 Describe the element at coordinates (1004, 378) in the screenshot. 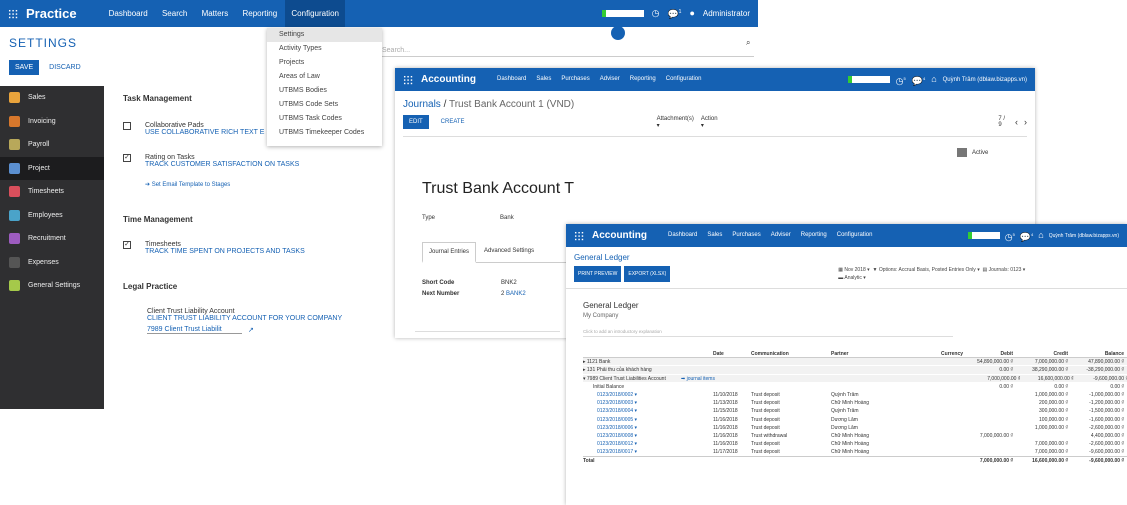

I see `table-cell: 7,000,000.00 ₫` at that location.